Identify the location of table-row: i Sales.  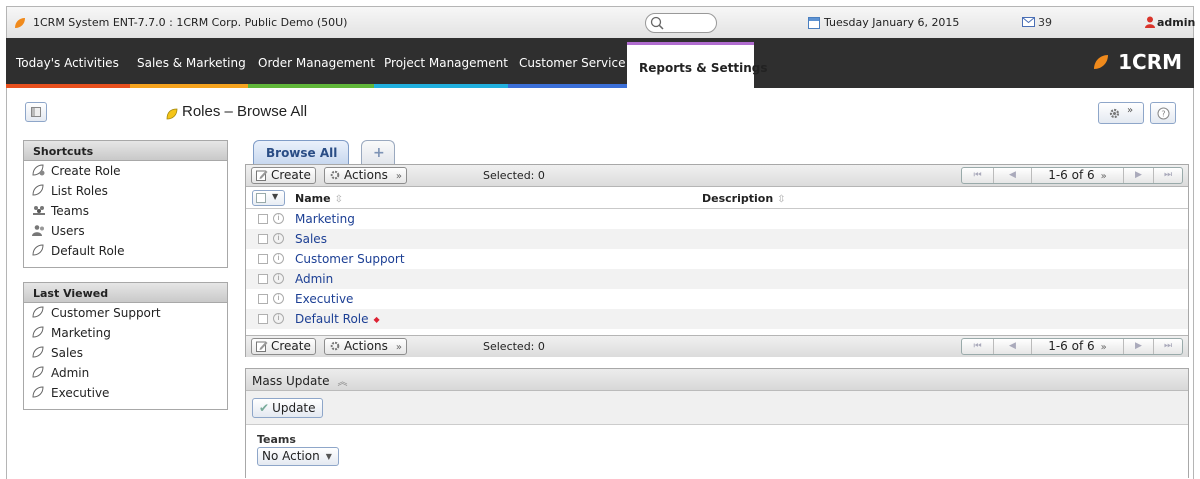
(717, 239).